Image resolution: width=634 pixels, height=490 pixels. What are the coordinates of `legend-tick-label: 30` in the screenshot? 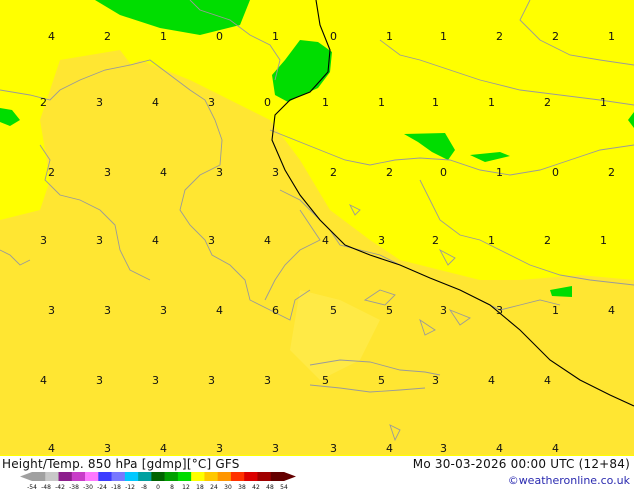 It's located at (228, 487).